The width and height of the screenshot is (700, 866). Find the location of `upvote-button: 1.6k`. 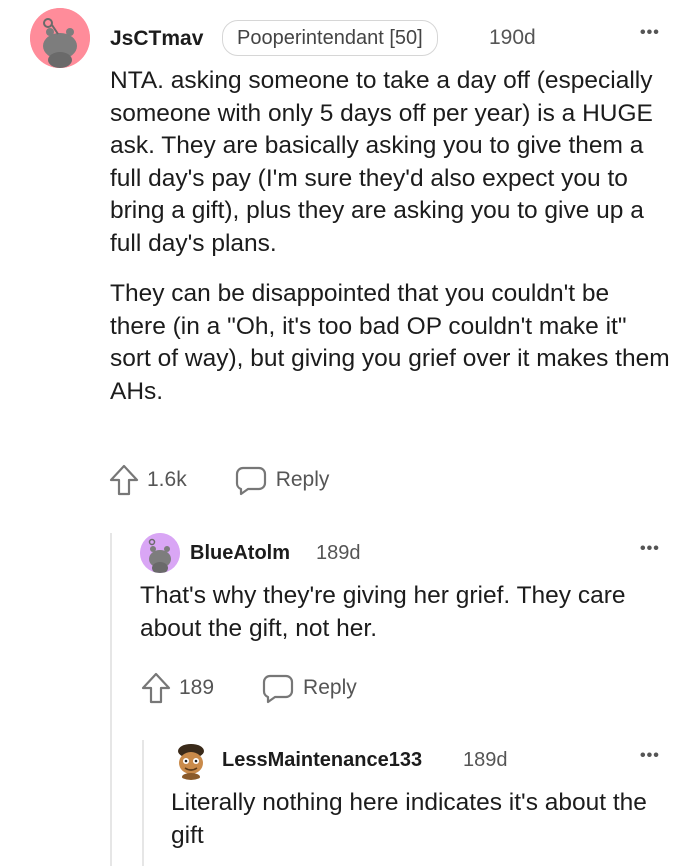

upvote-button: 1.6k is located at coordinates (147, 480).